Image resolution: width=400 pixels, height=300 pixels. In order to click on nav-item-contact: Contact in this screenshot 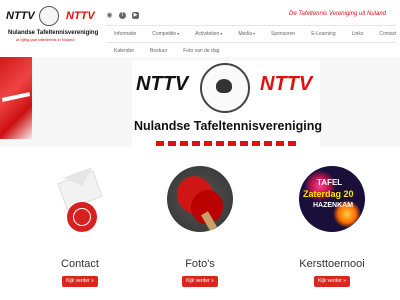, I will do `click(385, 34)`.